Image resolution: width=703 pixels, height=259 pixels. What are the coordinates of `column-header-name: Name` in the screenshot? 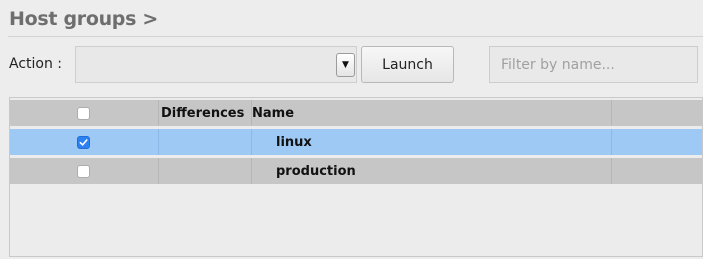 It's located at (432, 113).